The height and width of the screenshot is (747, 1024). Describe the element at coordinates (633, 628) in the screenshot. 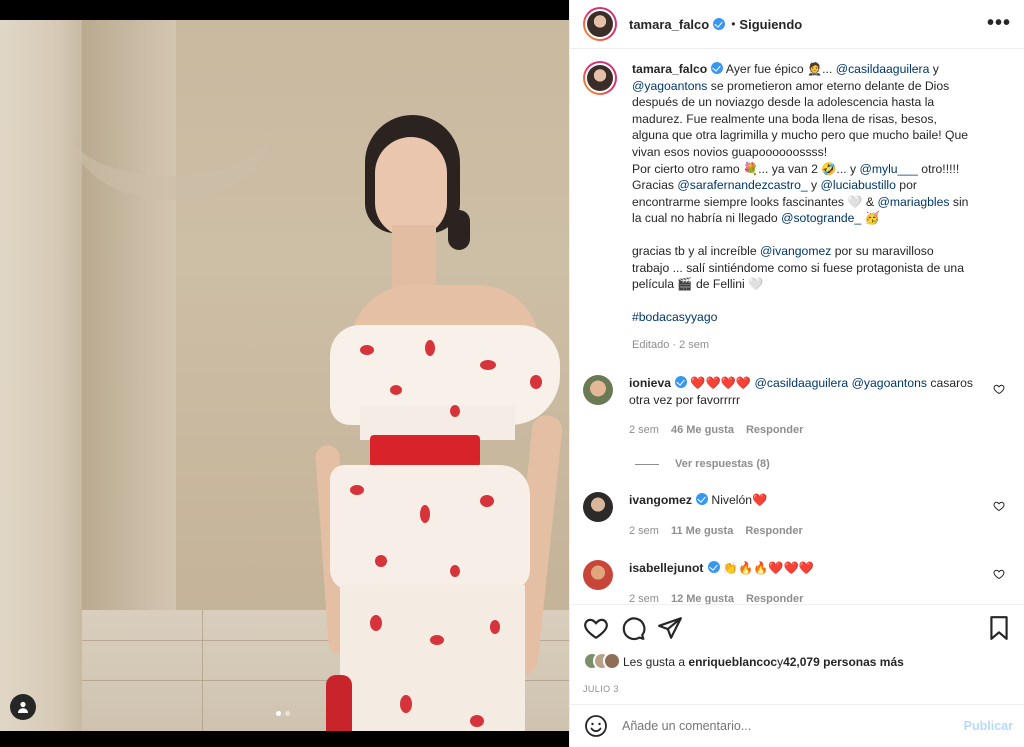

I see `comment-bubble-icon` at that location.